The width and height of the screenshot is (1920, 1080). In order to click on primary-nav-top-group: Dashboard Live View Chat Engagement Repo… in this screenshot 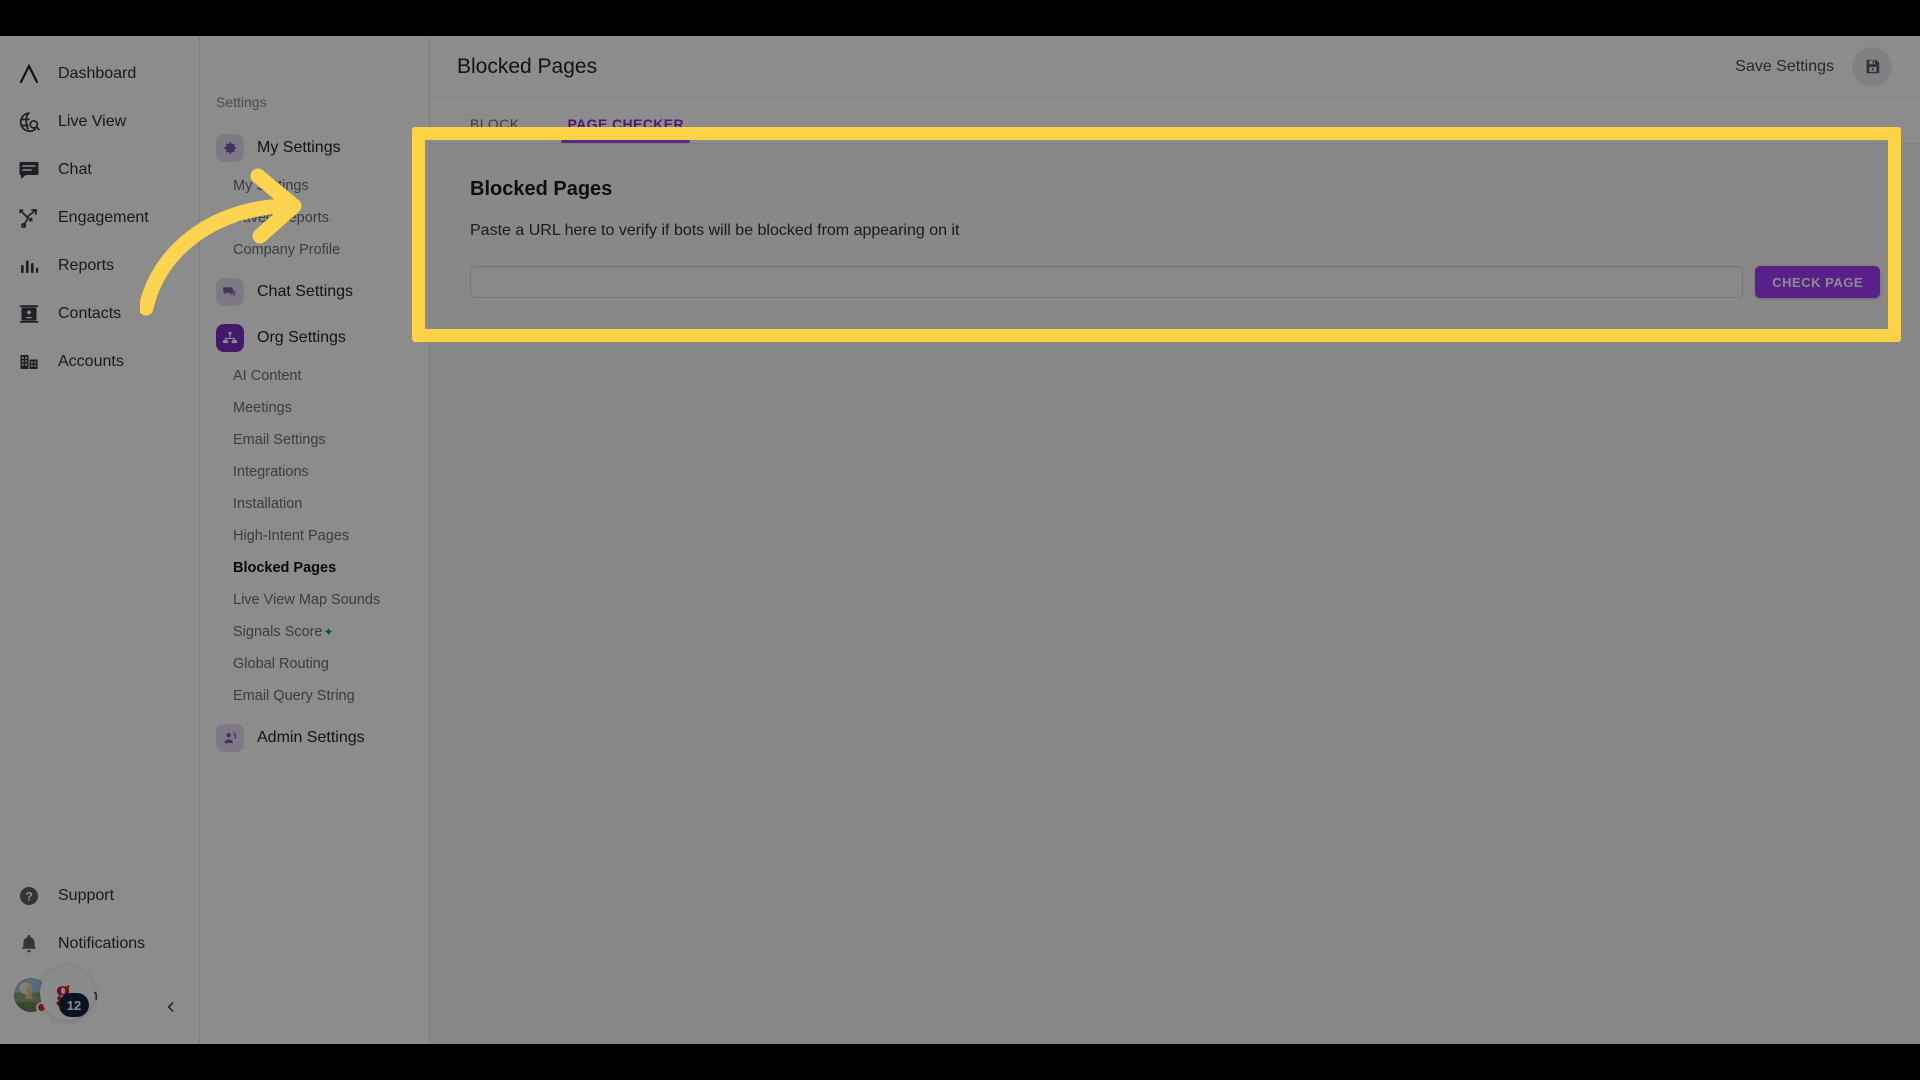, I will do `click(100, 218)`.